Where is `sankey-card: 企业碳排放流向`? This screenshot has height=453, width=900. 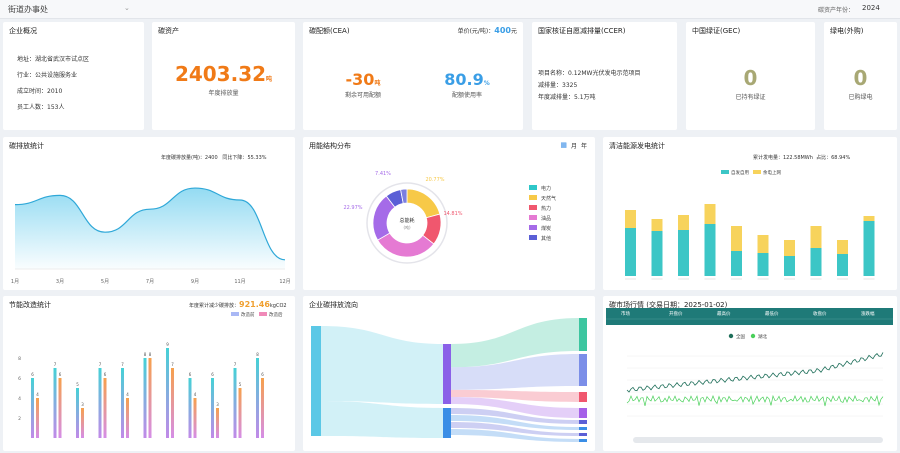
sankey-card: 企业碳排放流向 is located at coordinates (449, 373).